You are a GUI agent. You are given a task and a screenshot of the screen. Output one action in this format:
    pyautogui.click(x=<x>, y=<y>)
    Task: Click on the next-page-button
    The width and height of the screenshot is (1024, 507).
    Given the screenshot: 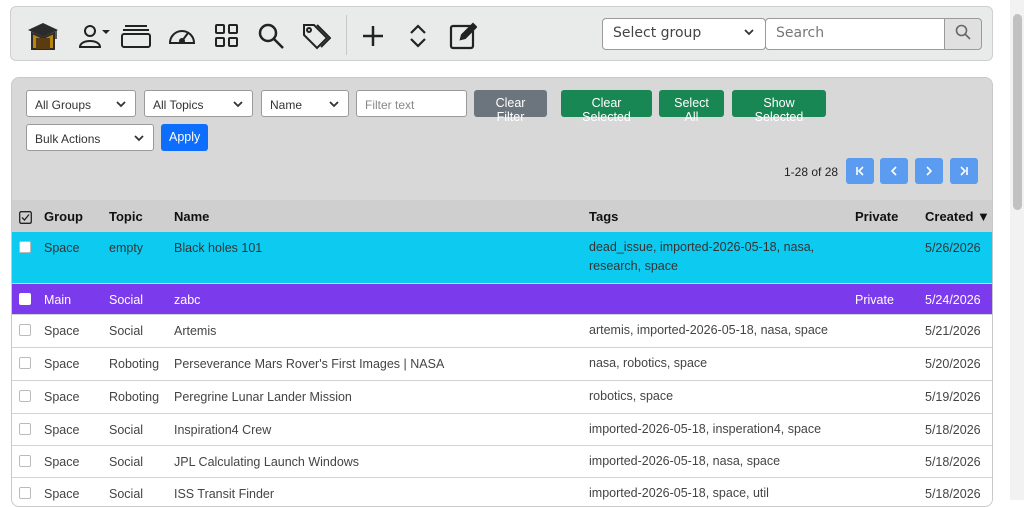 What is the action you would take?
    pyautogui.click(x=929, y=171)
    